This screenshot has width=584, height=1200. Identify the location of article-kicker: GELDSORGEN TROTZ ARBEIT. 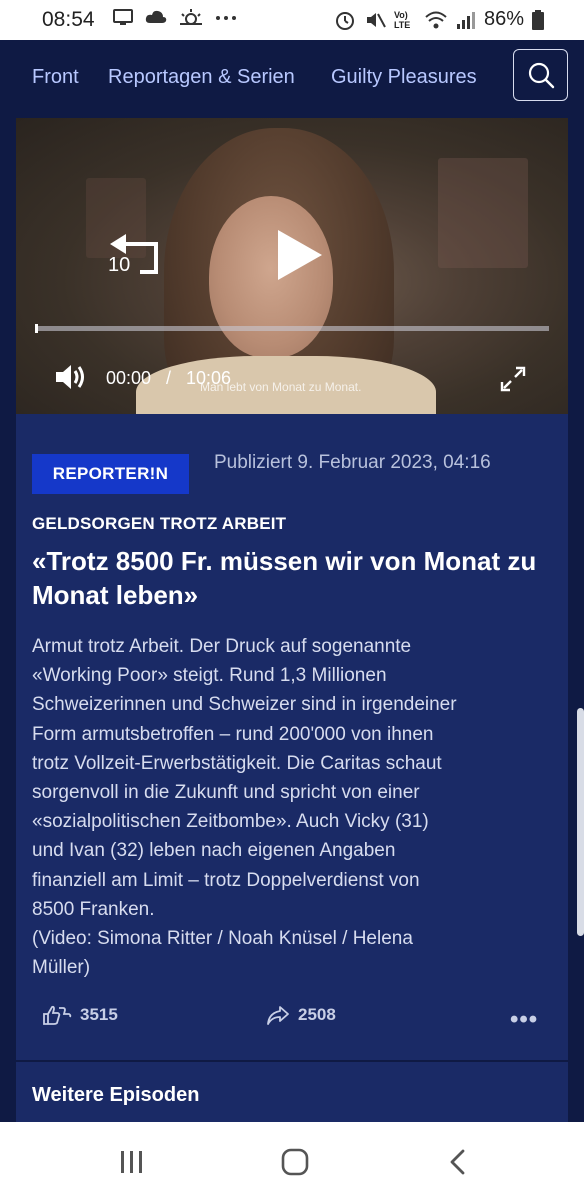
(159, 523).